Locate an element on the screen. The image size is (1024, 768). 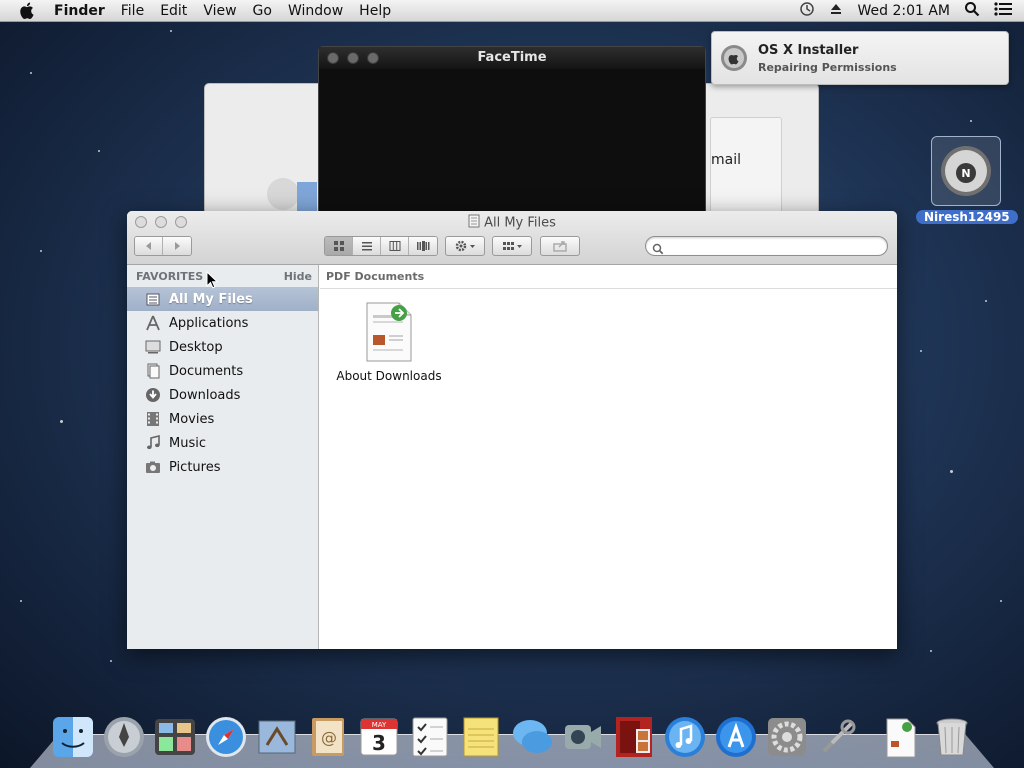
menu-window: Window is located at coordinates (315, 11).